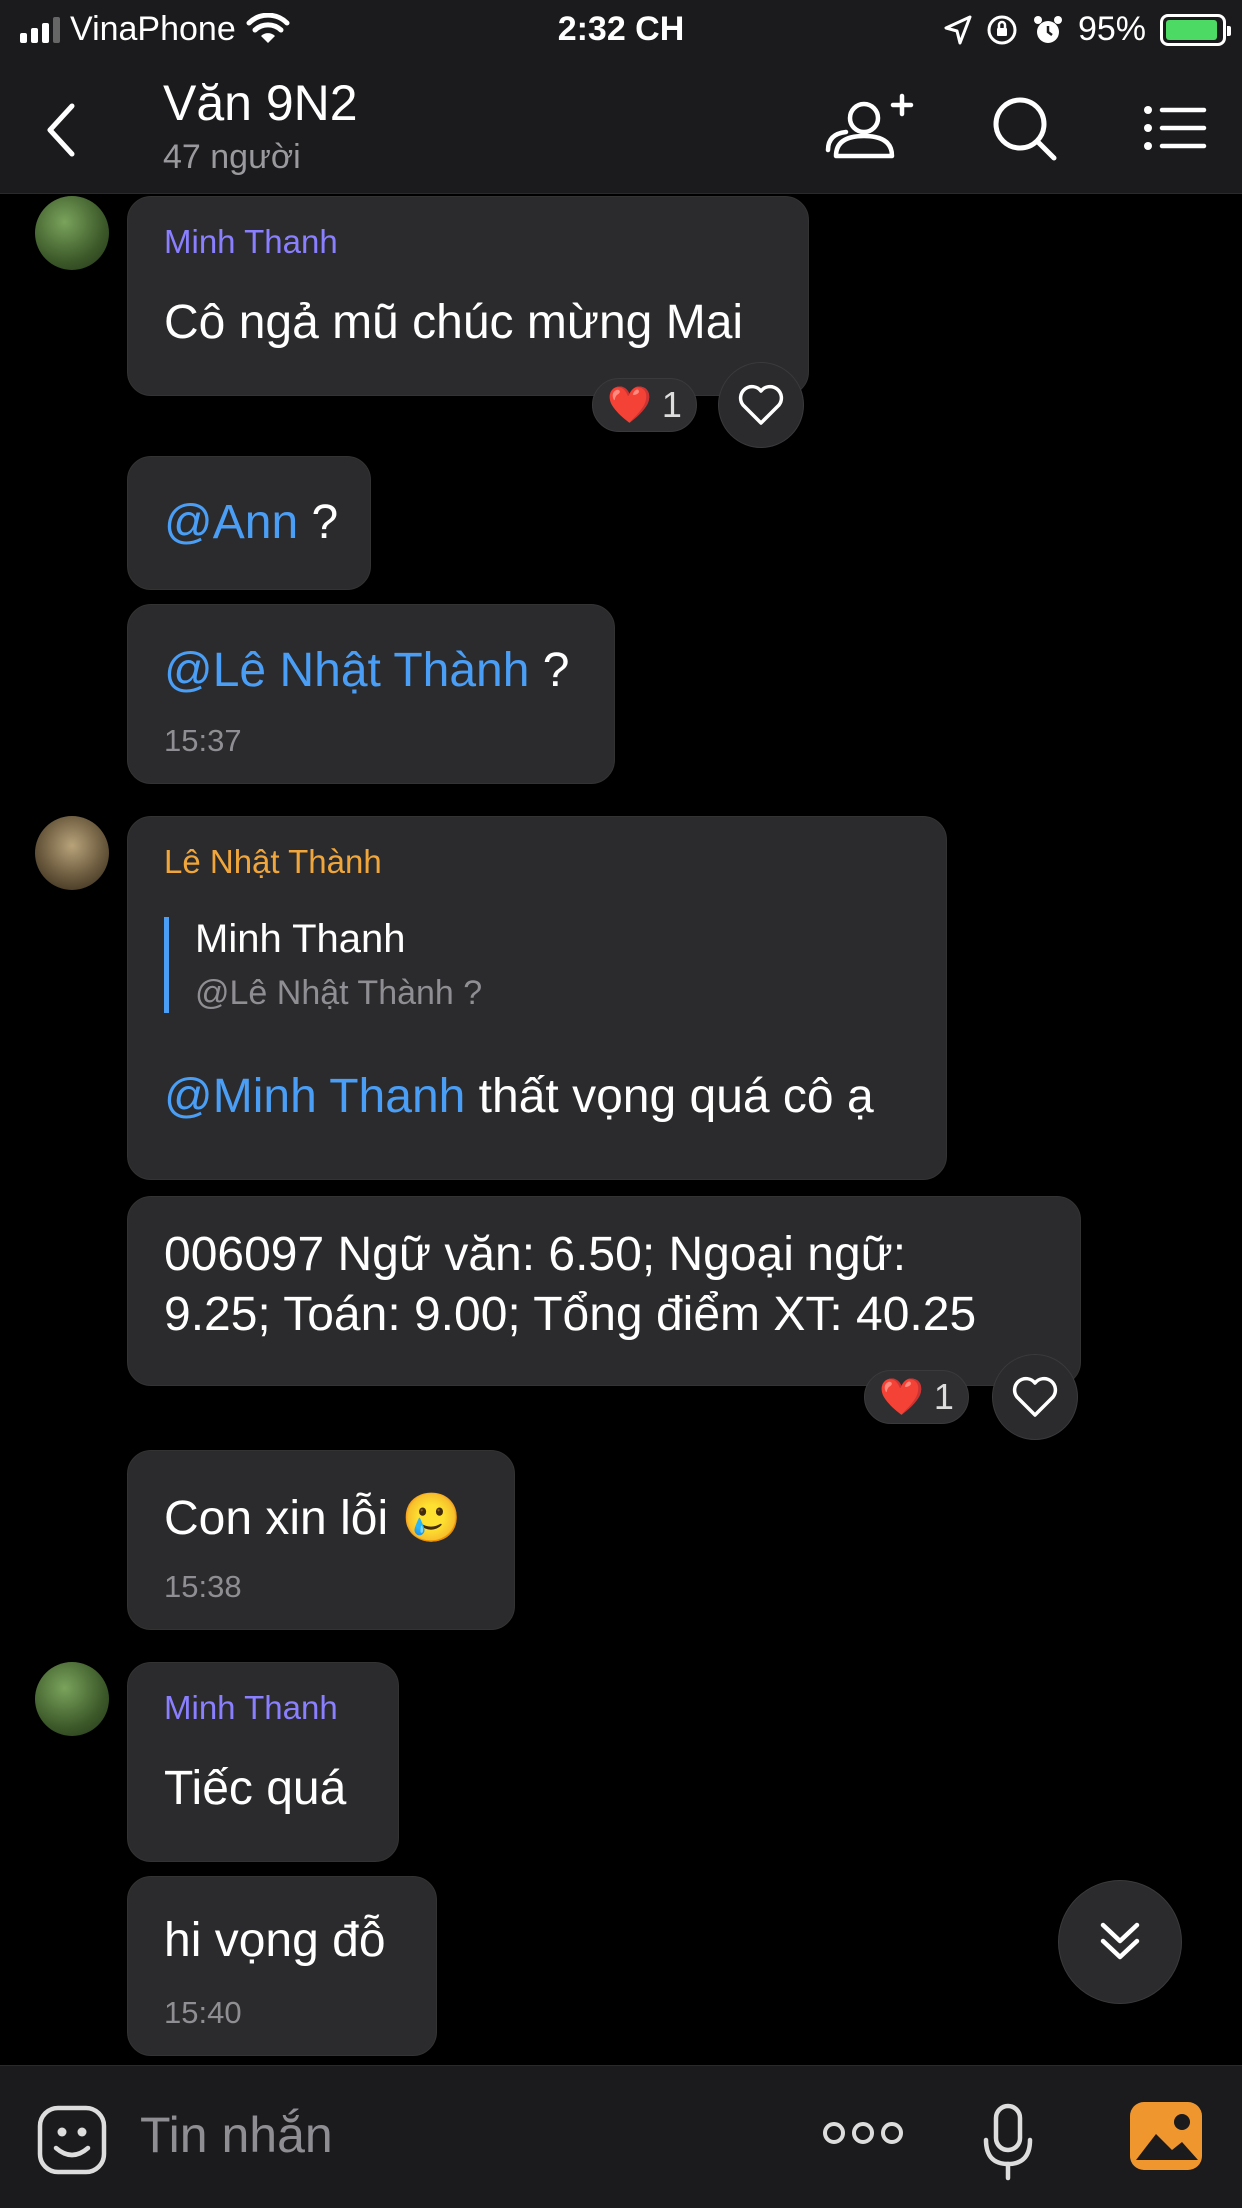 The height and width of the screenshot is (2208, 1242). I want to click on message-text: @Minh Thanh thất vọng quá cô ạ, so click(519, 1096).